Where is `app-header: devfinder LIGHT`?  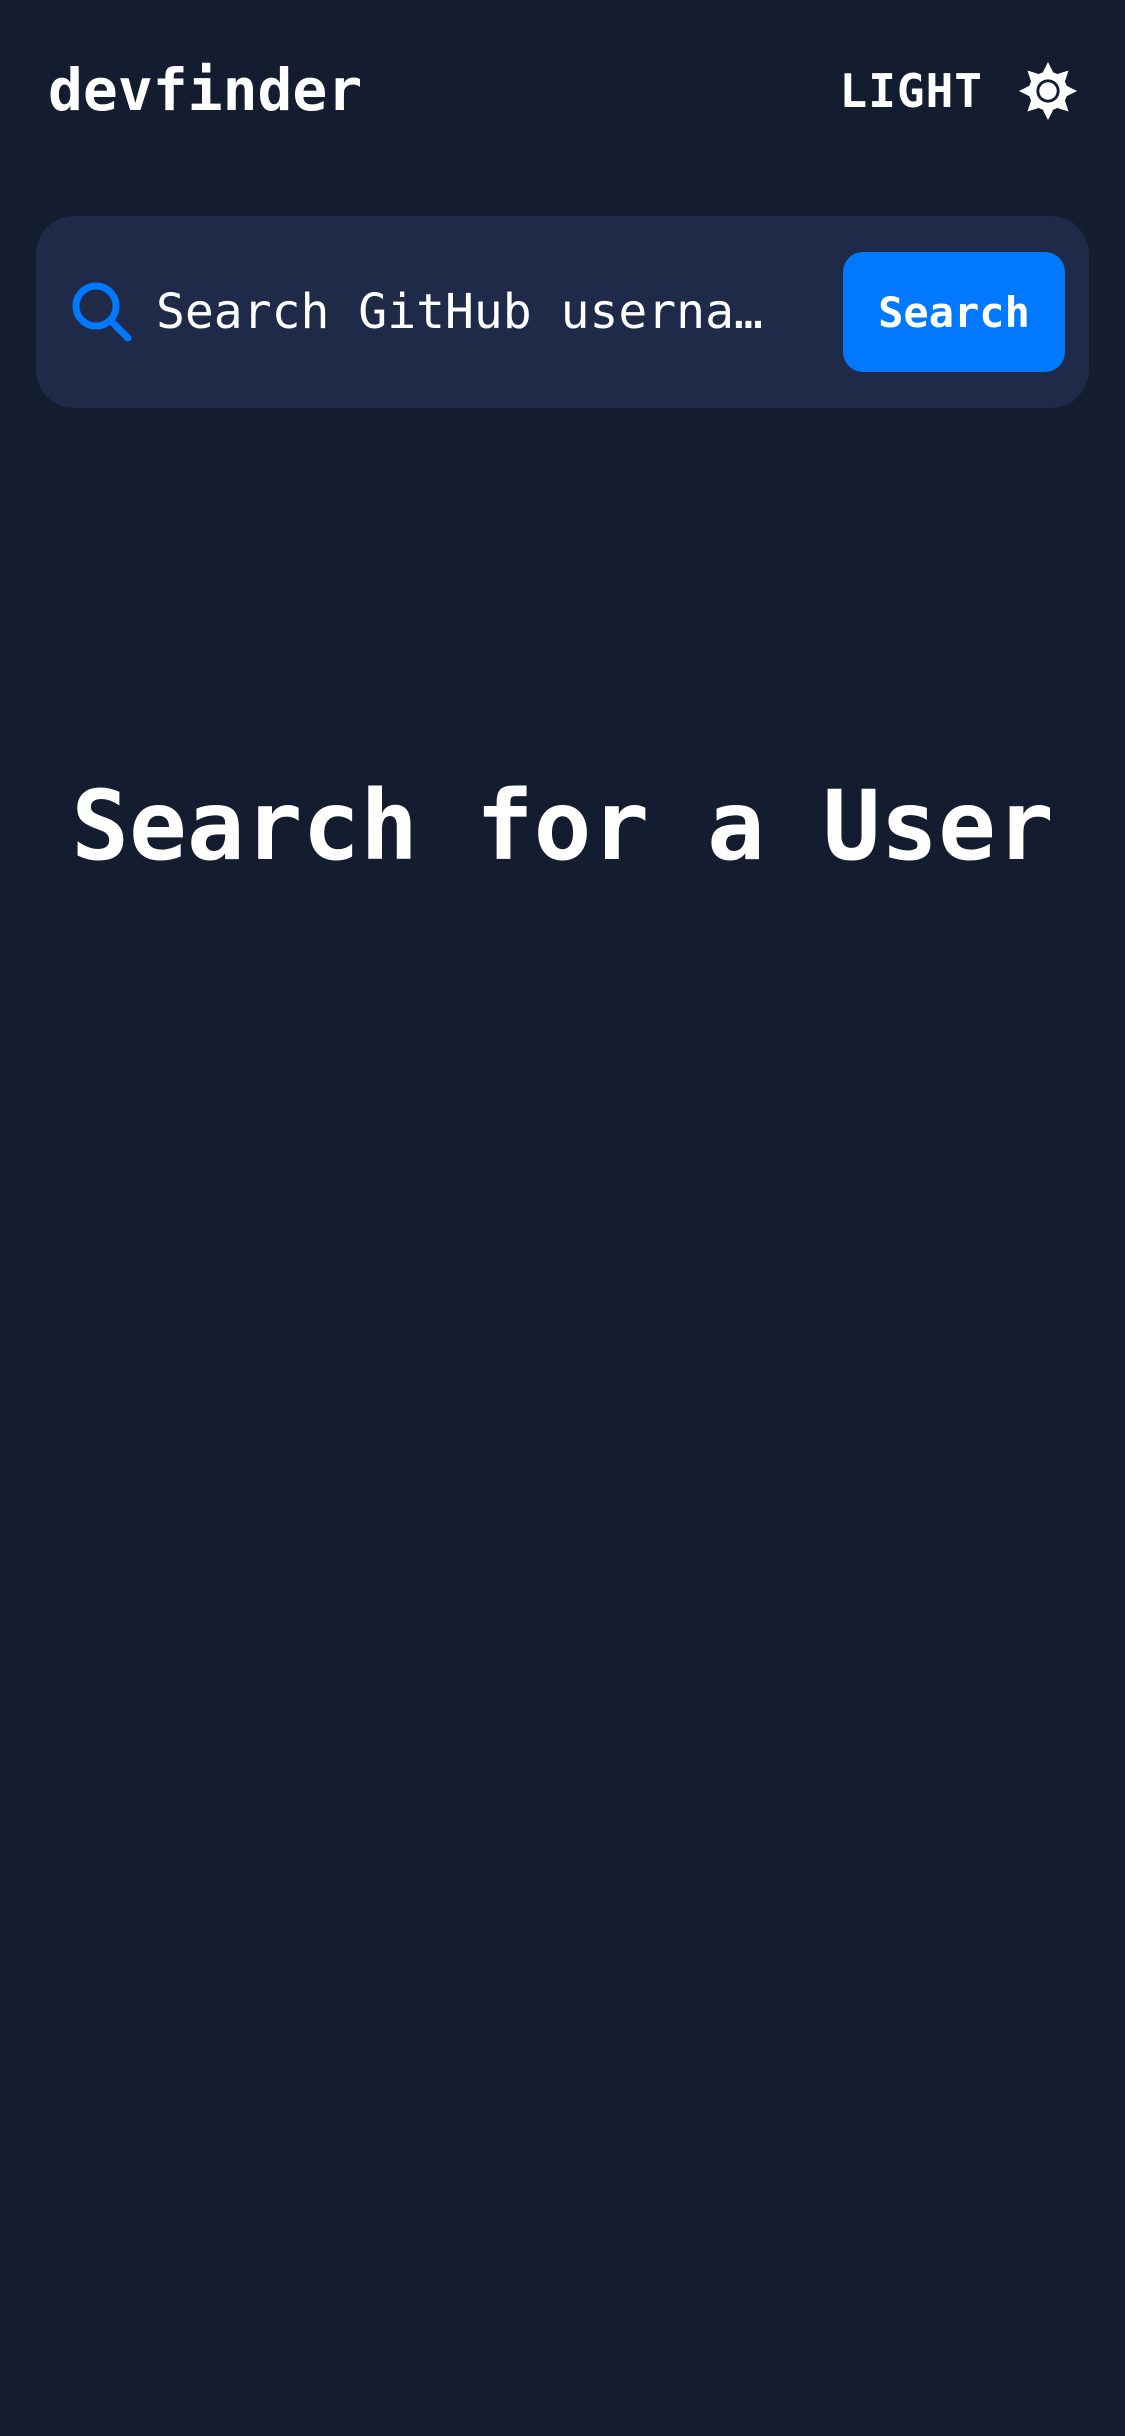
app-header: devfinder LIGHT is located at coordinates (562, 95).